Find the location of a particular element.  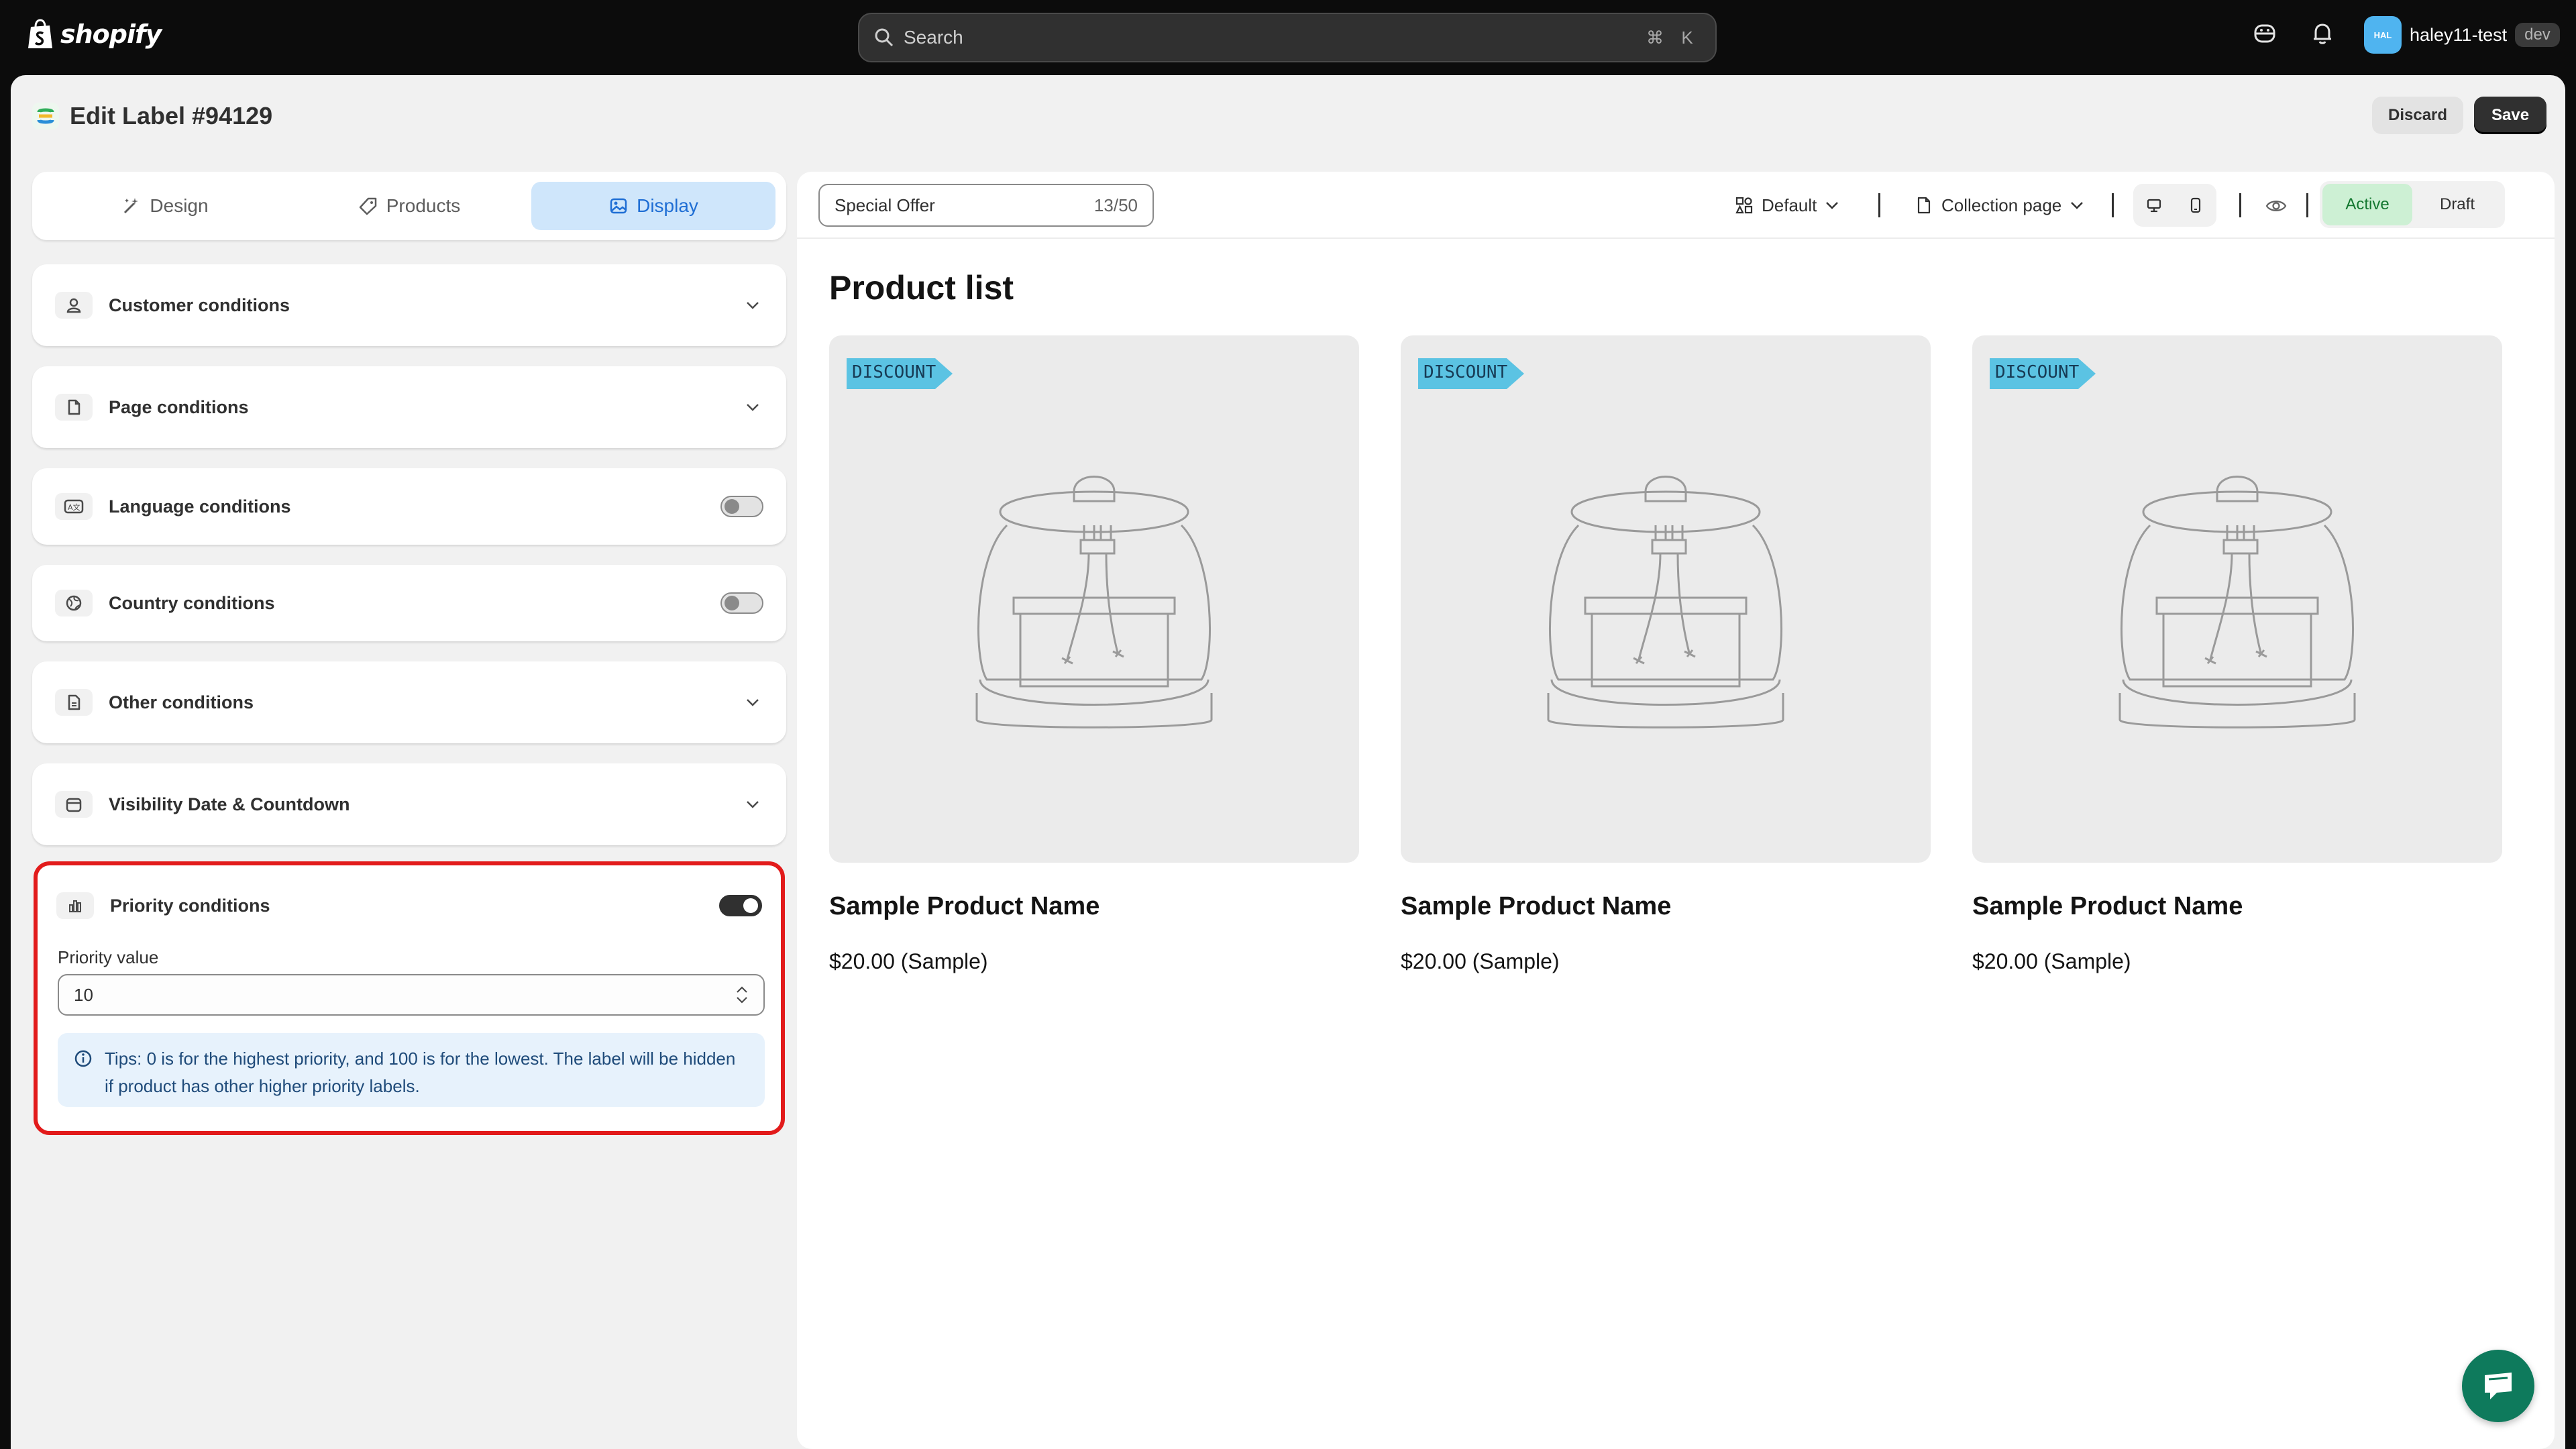

store-name: haley11-test is located at coordinates (2459, 34).